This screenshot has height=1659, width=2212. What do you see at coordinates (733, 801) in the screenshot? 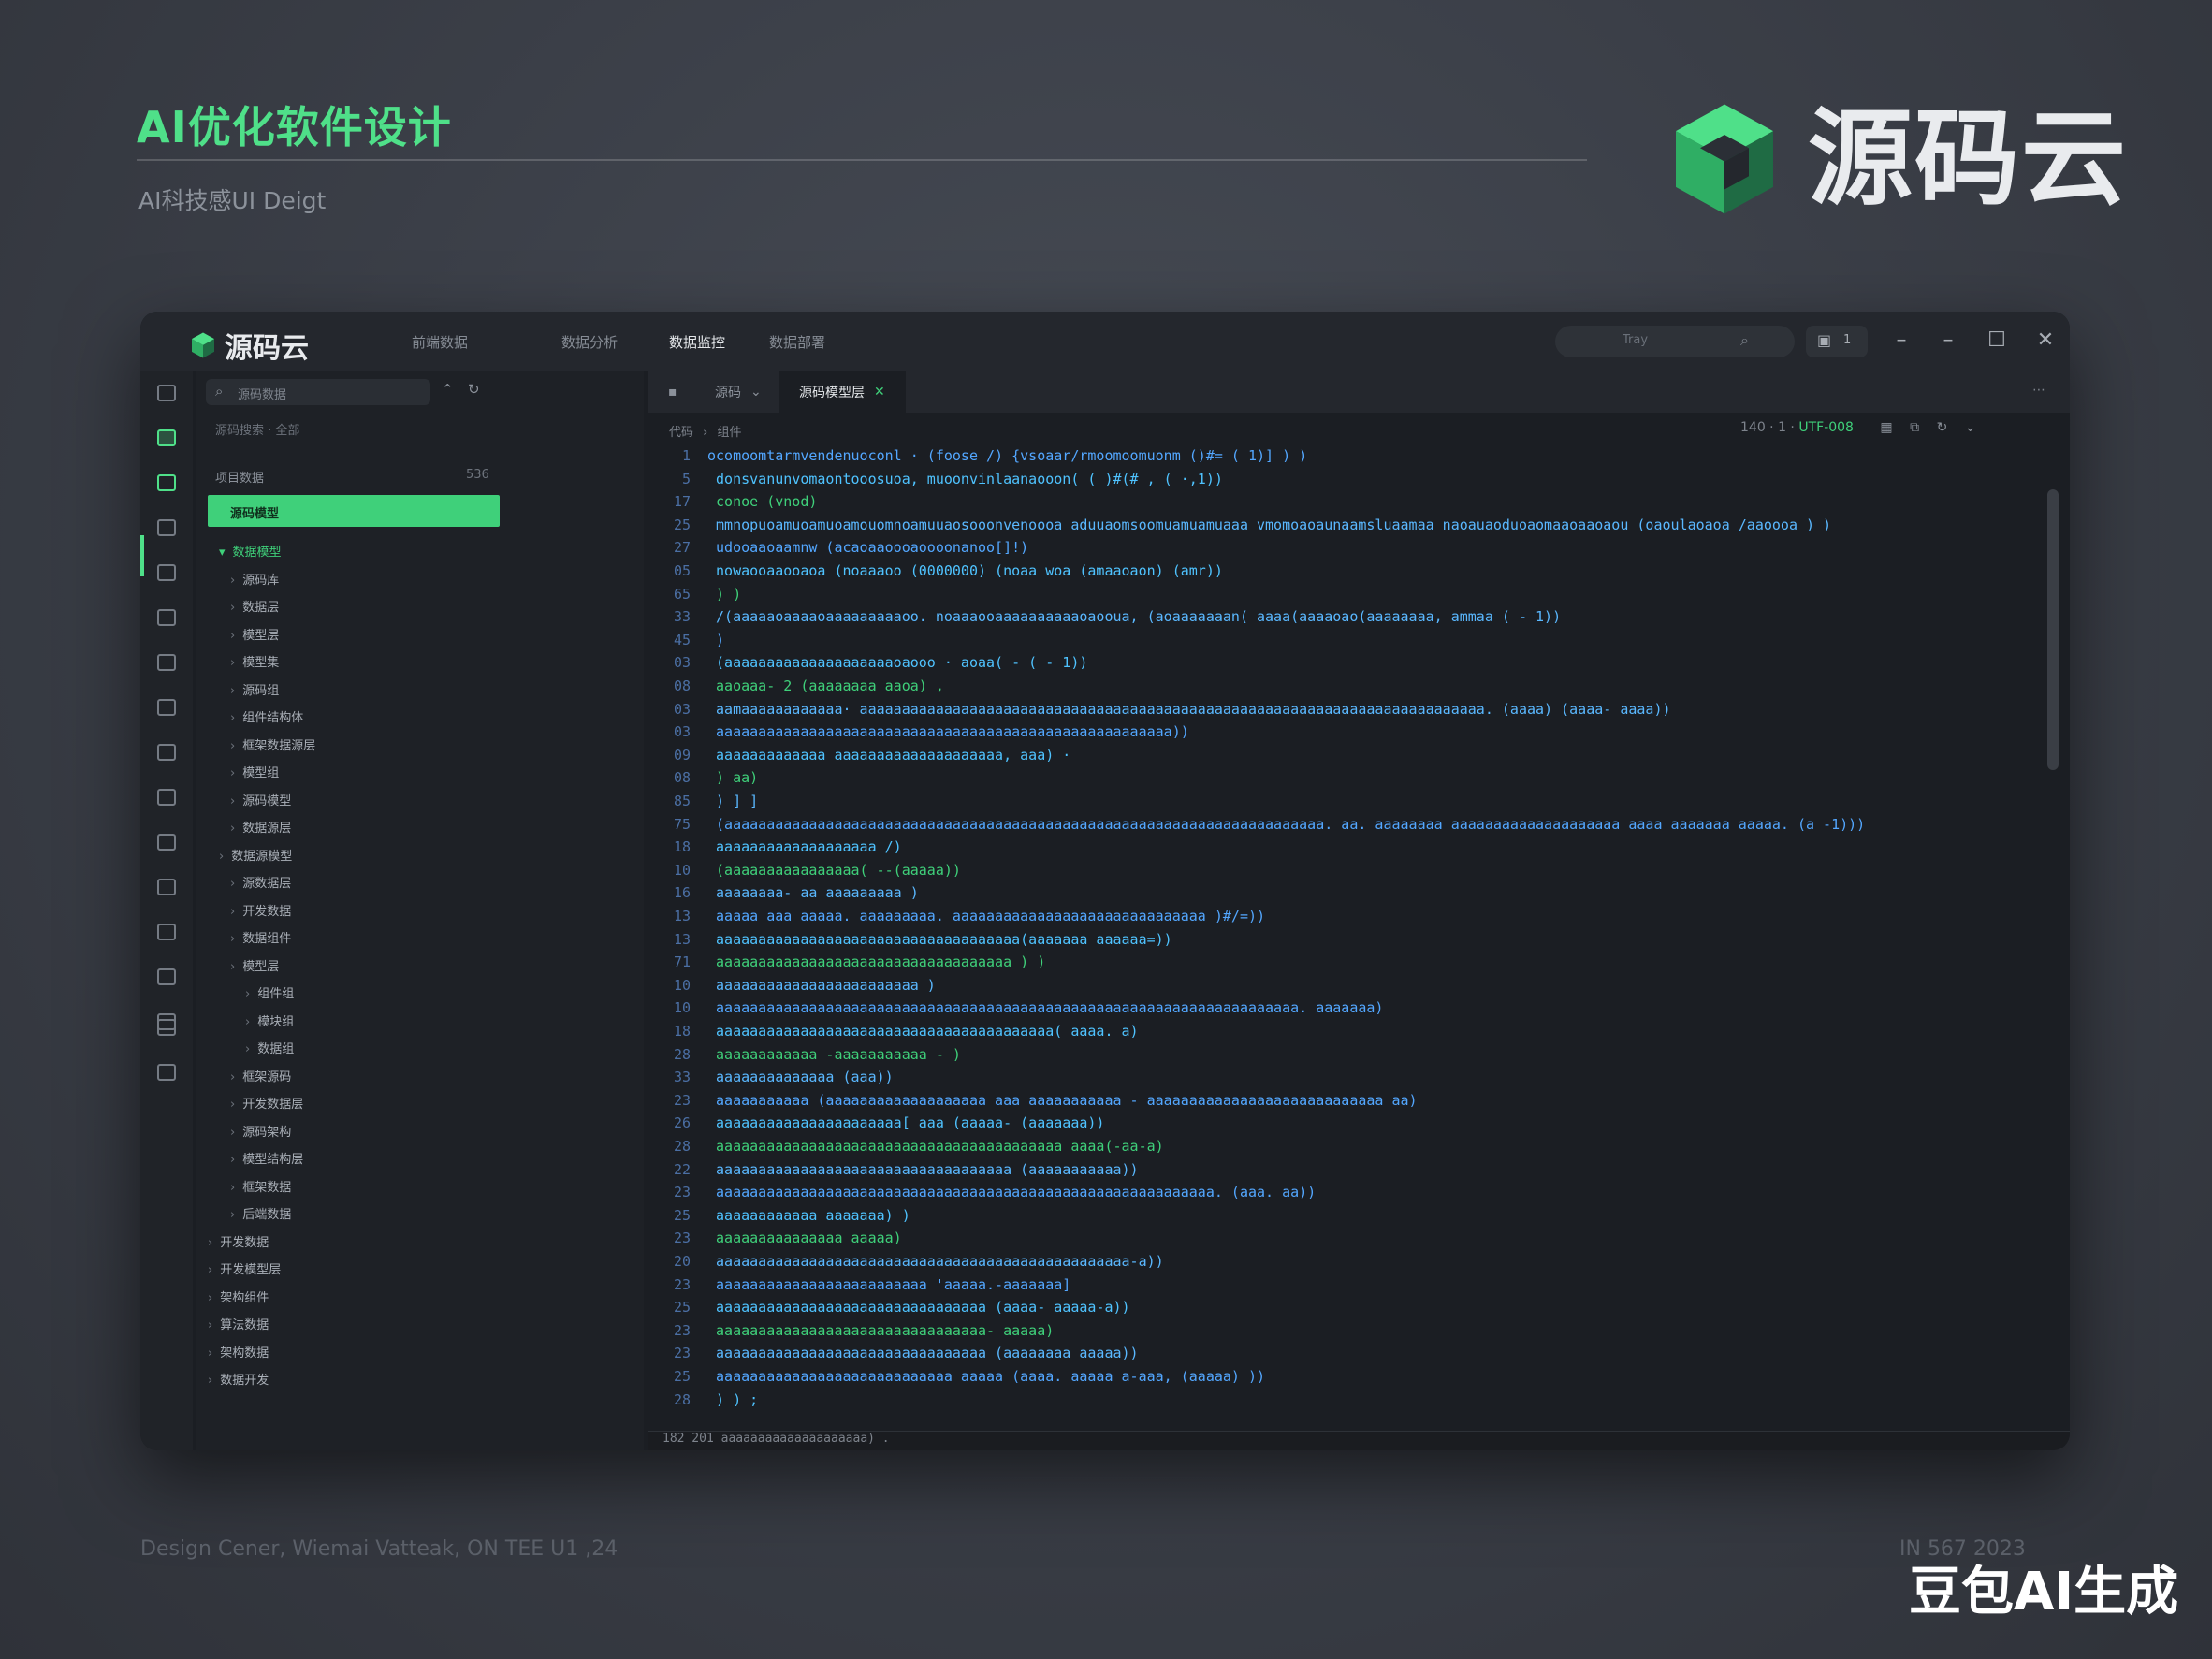
I see `code-text: ) ] ]` at bounding box center [733, 801].